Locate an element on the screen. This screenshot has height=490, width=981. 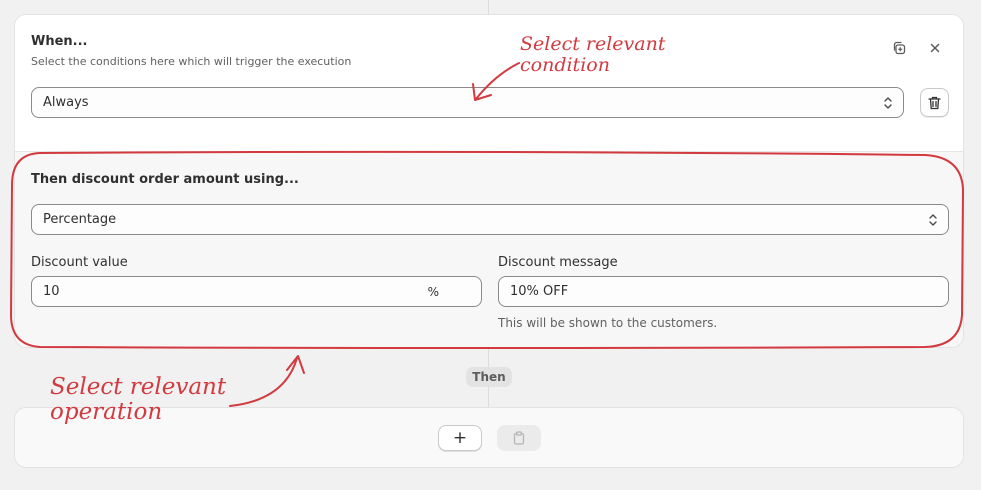
annotation-operation-line-2: operation is located at coordinates (106, 412).